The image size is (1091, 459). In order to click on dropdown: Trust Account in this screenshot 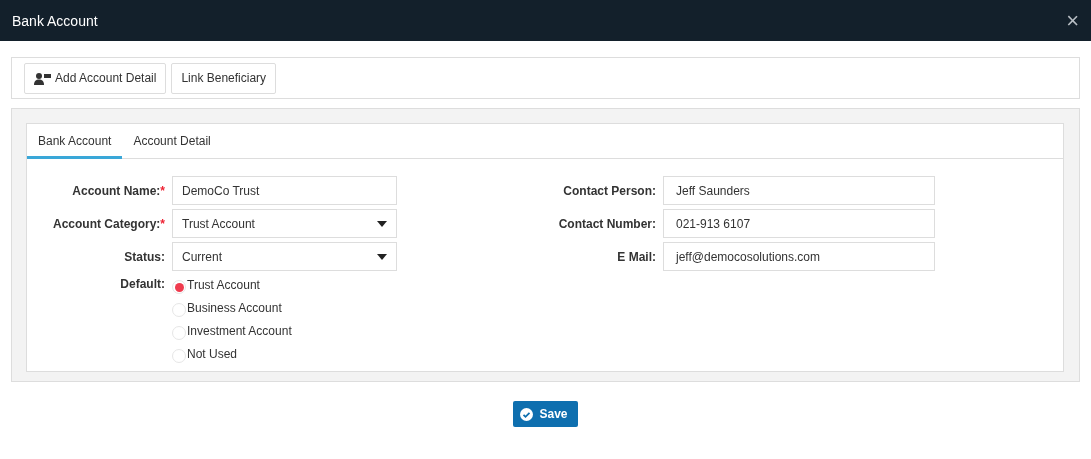, I will do `click(284, 223)`.